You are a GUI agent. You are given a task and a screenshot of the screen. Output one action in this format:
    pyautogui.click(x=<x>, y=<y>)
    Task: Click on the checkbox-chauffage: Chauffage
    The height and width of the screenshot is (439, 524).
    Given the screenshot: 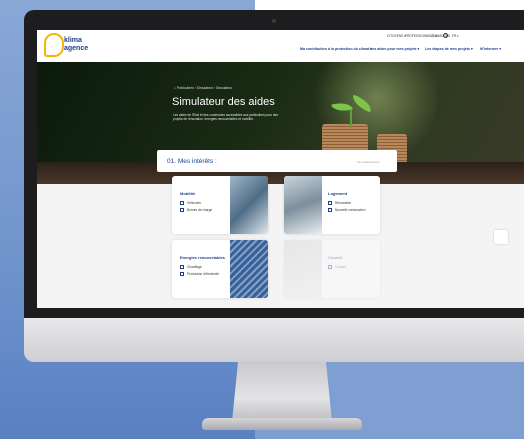 What is the action you would take?
    pyautogui.click(x=191, y=267)
    